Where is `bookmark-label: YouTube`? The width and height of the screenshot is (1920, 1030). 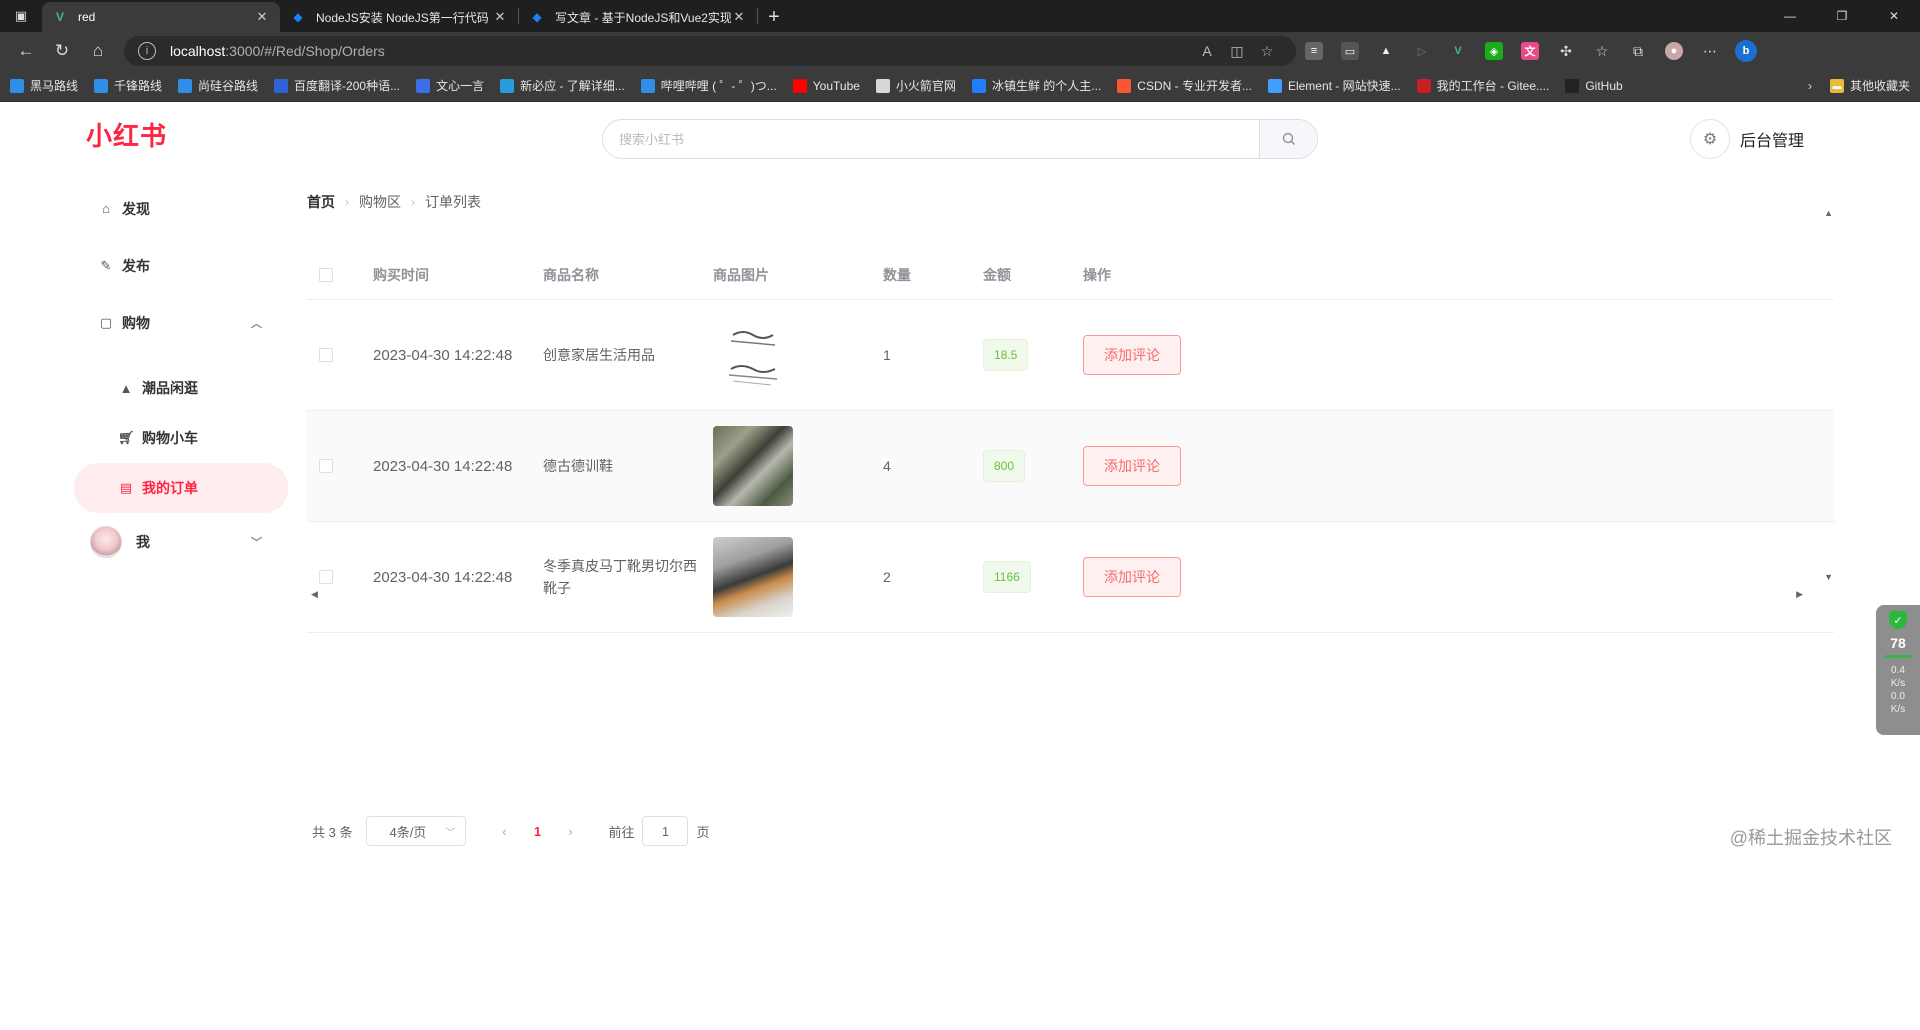
bookmark-label: YouTube is located at coordinates (836, 85).